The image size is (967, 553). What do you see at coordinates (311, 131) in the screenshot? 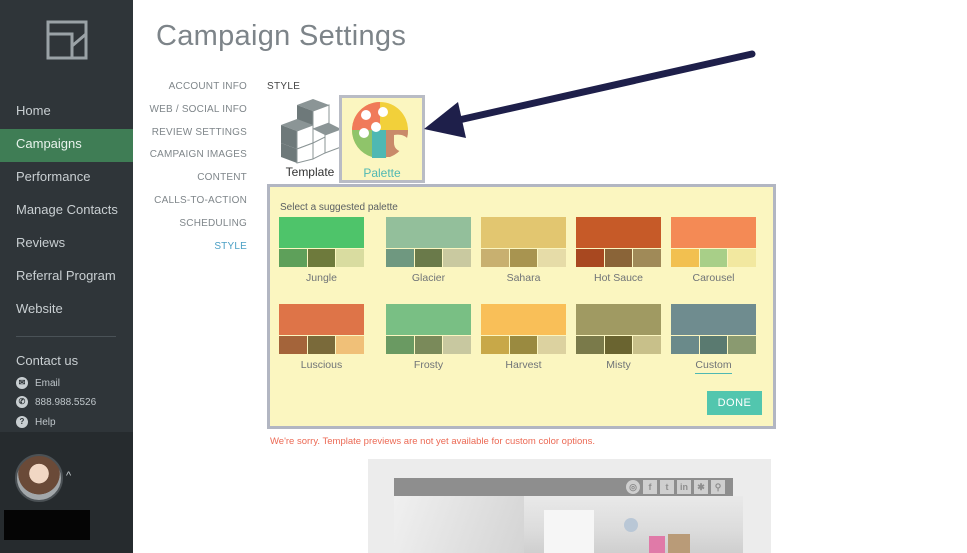
I see `cubes-template-icon` at bounding box center [311, 131].